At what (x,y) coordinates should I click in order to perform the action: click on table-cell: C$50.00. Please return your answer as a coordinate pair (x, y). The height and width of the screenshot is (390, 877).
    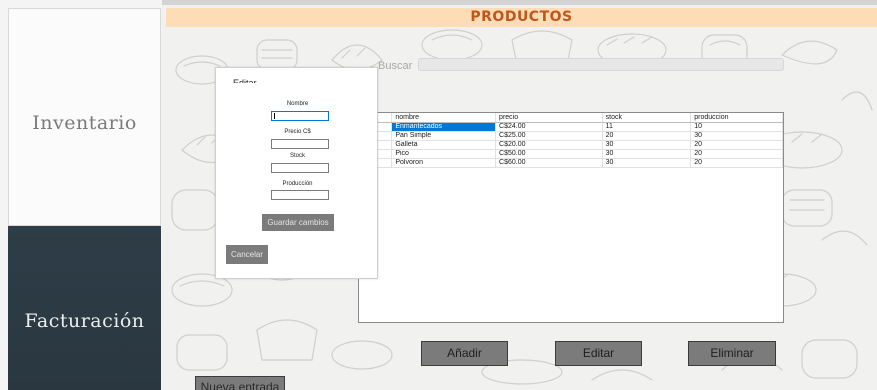
    Looking at the image, I should click on (549, 154).